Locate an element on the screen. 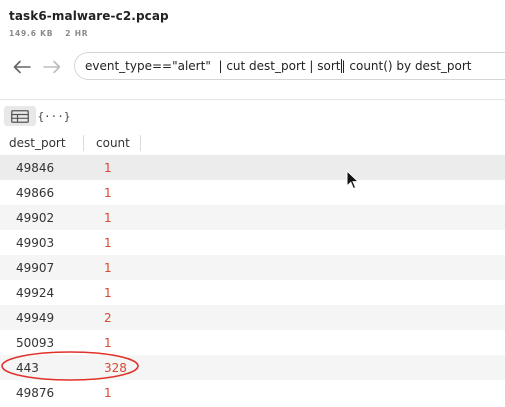  dest-port-cell: 50093 is located at coordinates (35, 342).